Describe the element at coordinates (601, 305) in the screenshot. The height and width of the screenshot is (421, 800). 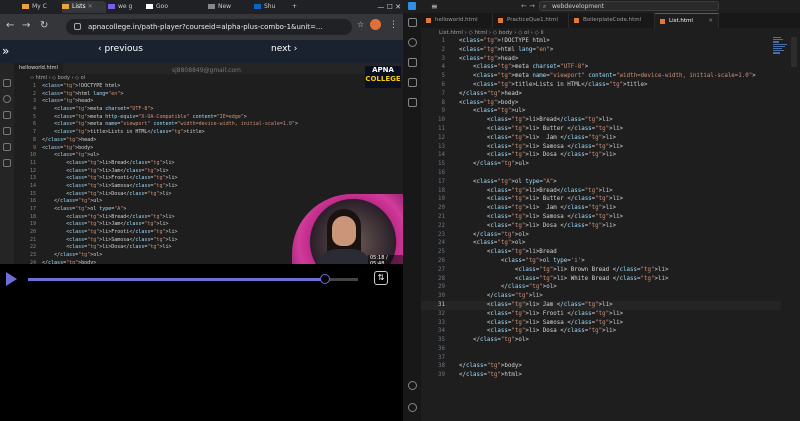
I see `code-line: 31 <class="tg">li> Jam </class="tg">li>` at that location.